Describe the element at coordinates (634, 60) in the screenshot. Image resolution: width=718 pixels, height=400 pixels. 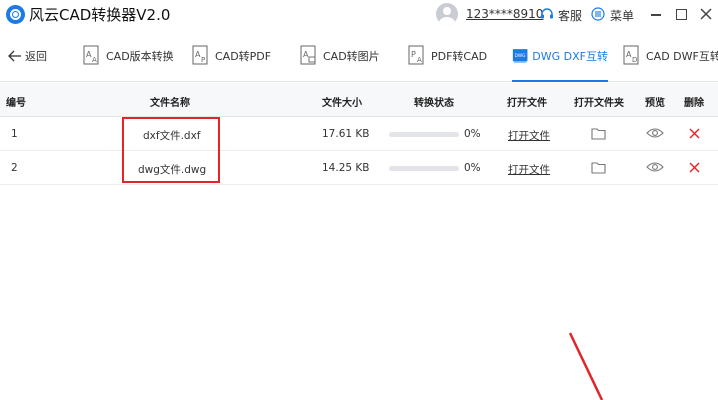
I see `svg-text: D` at that location.